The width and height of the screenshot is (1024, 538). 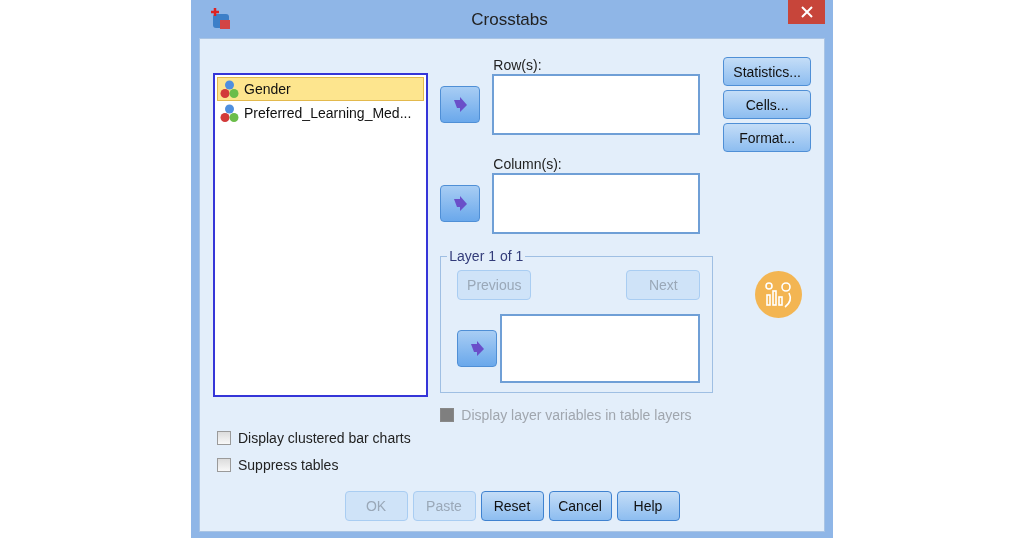 What do you see at coordinates (323, 465) in the screenshot?
I see `checkbox-option: Suppress tables` at bounding box center [323, 465].